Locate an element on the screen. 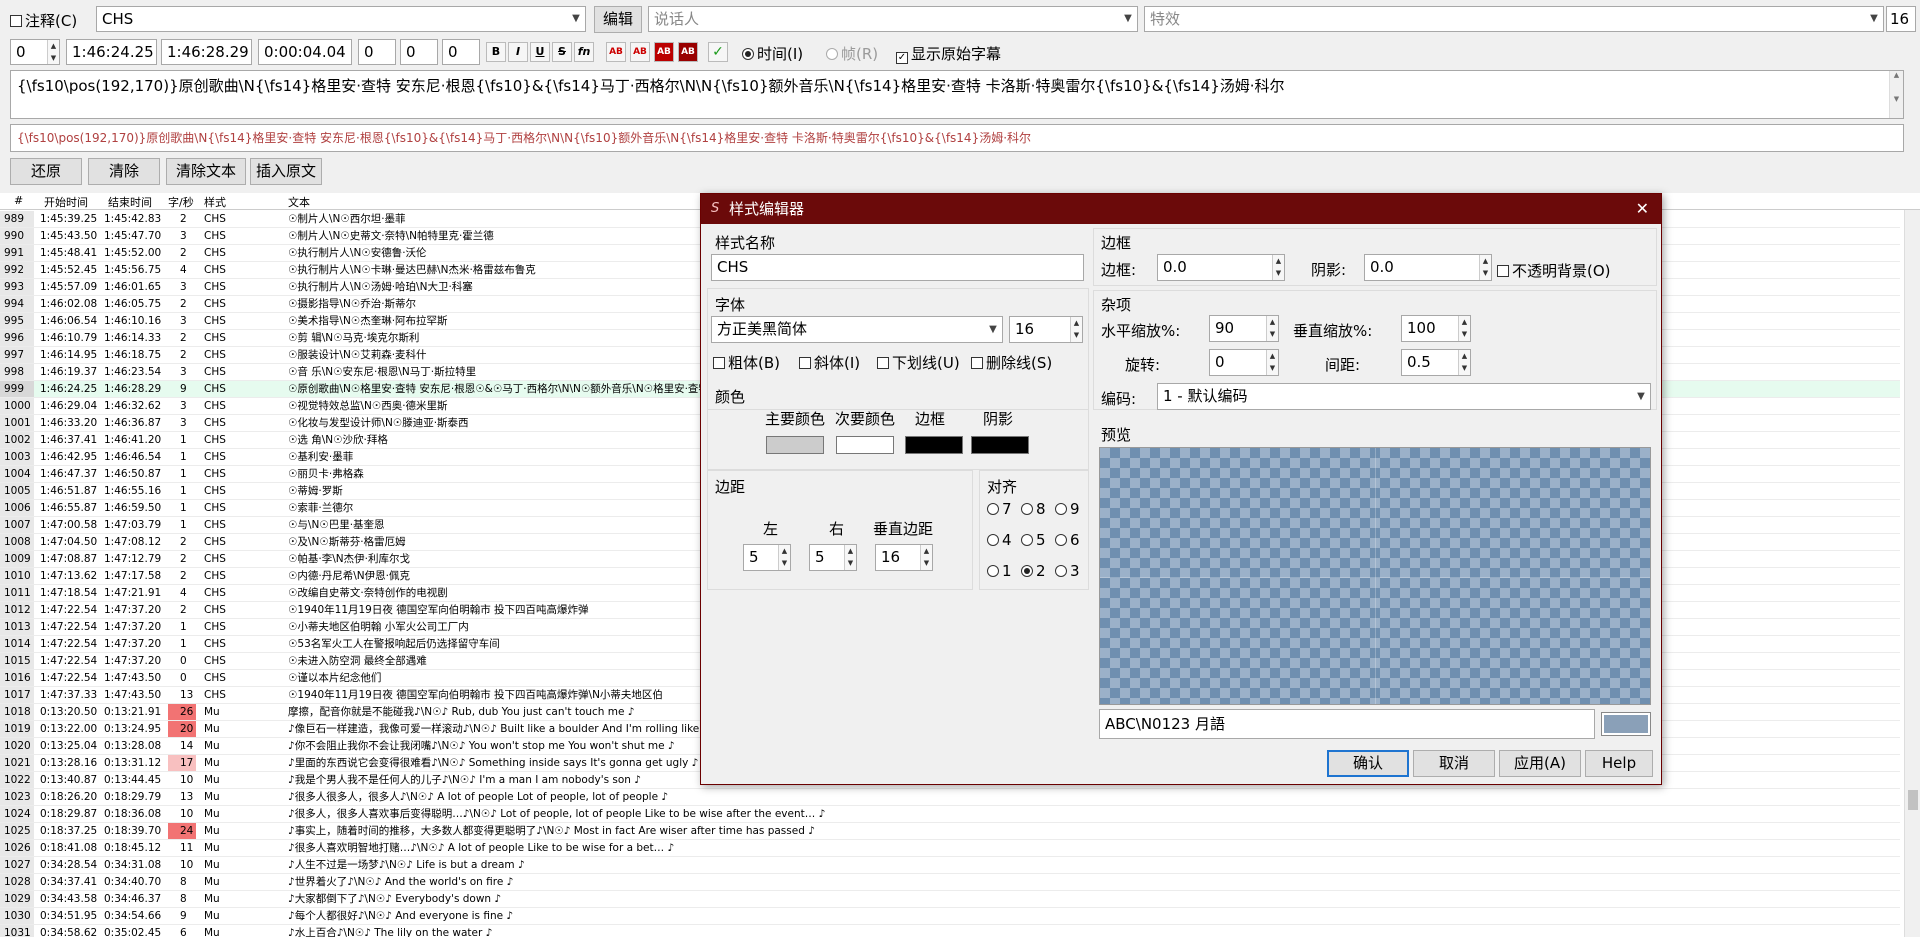 This screenshot has height=937, width=1920. start-time-field: 1:46:24.25 is located at coordinates (111, 52).